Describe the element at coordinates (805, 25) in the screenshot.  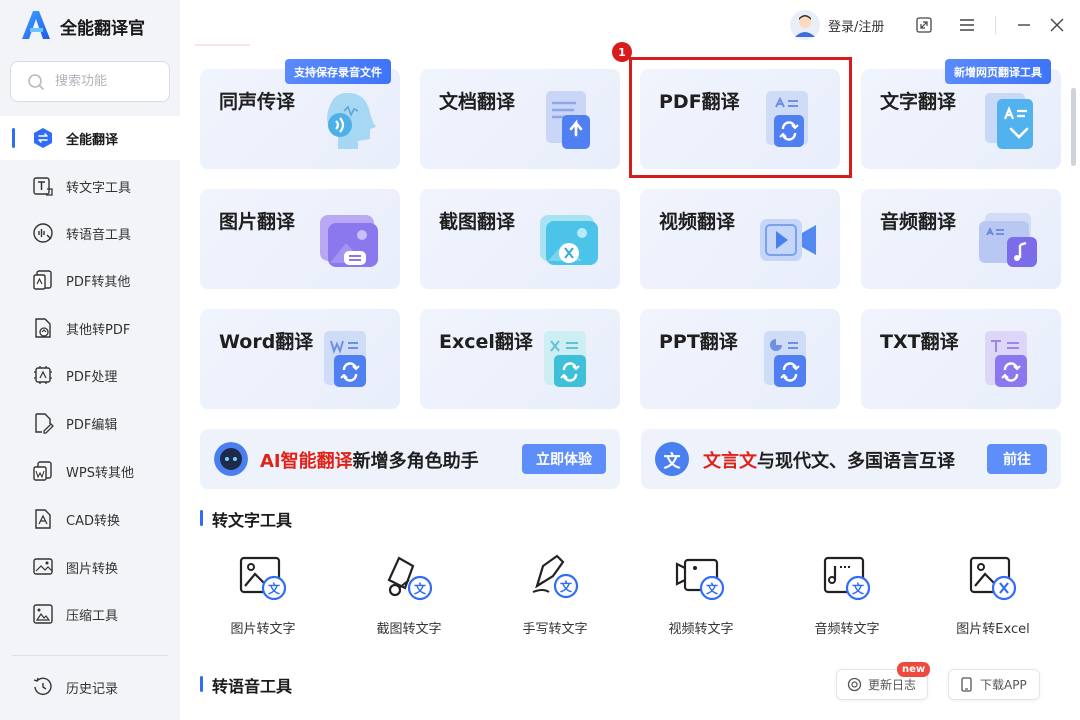
I see `avatar` at that location.